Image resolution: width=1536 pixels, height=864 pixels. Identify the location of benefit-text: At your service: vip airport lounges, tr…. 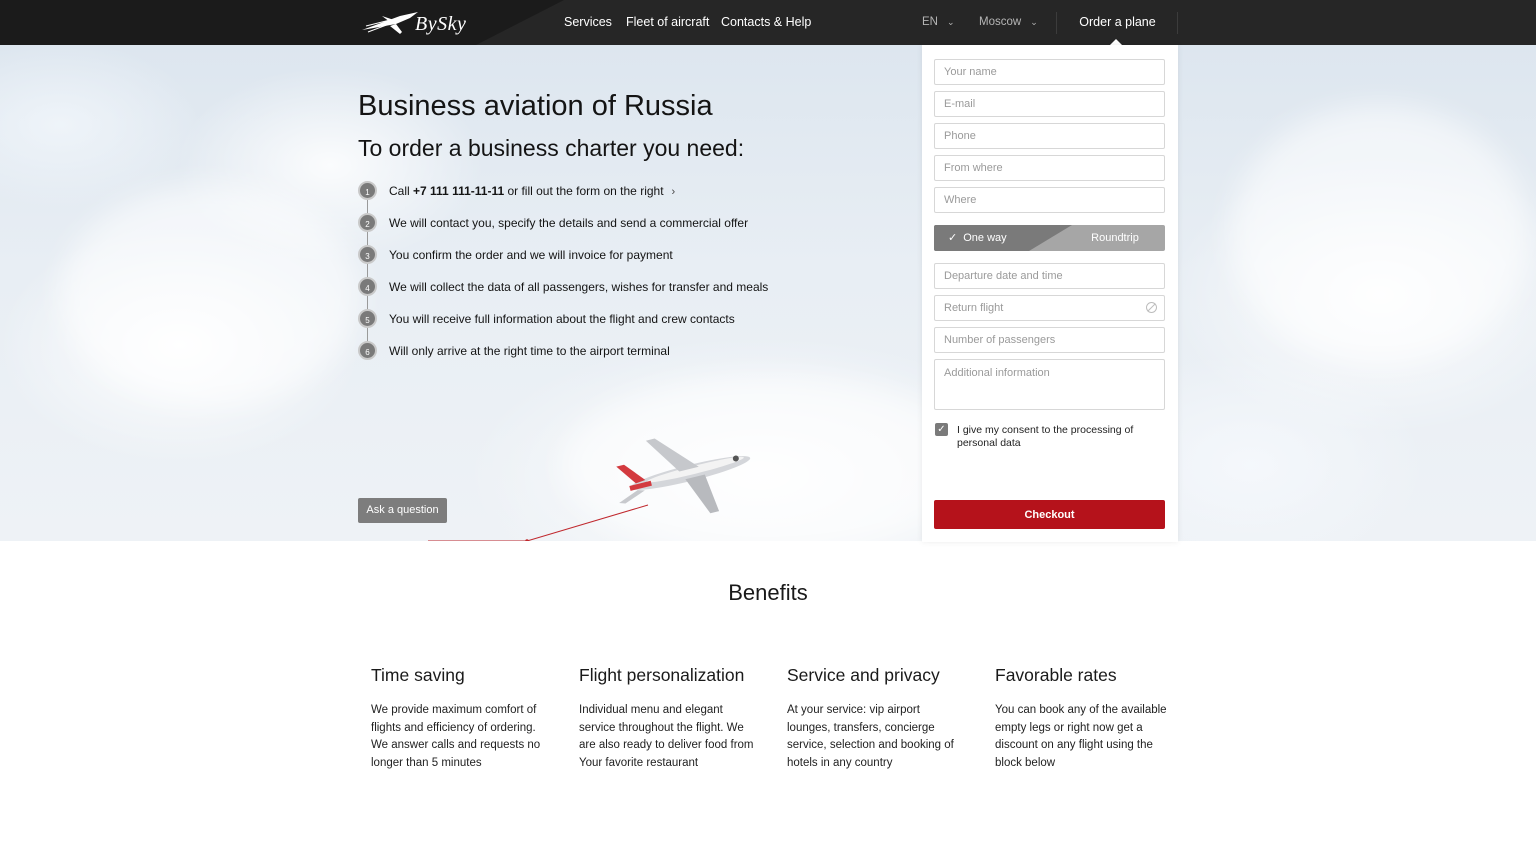
(870, 736).